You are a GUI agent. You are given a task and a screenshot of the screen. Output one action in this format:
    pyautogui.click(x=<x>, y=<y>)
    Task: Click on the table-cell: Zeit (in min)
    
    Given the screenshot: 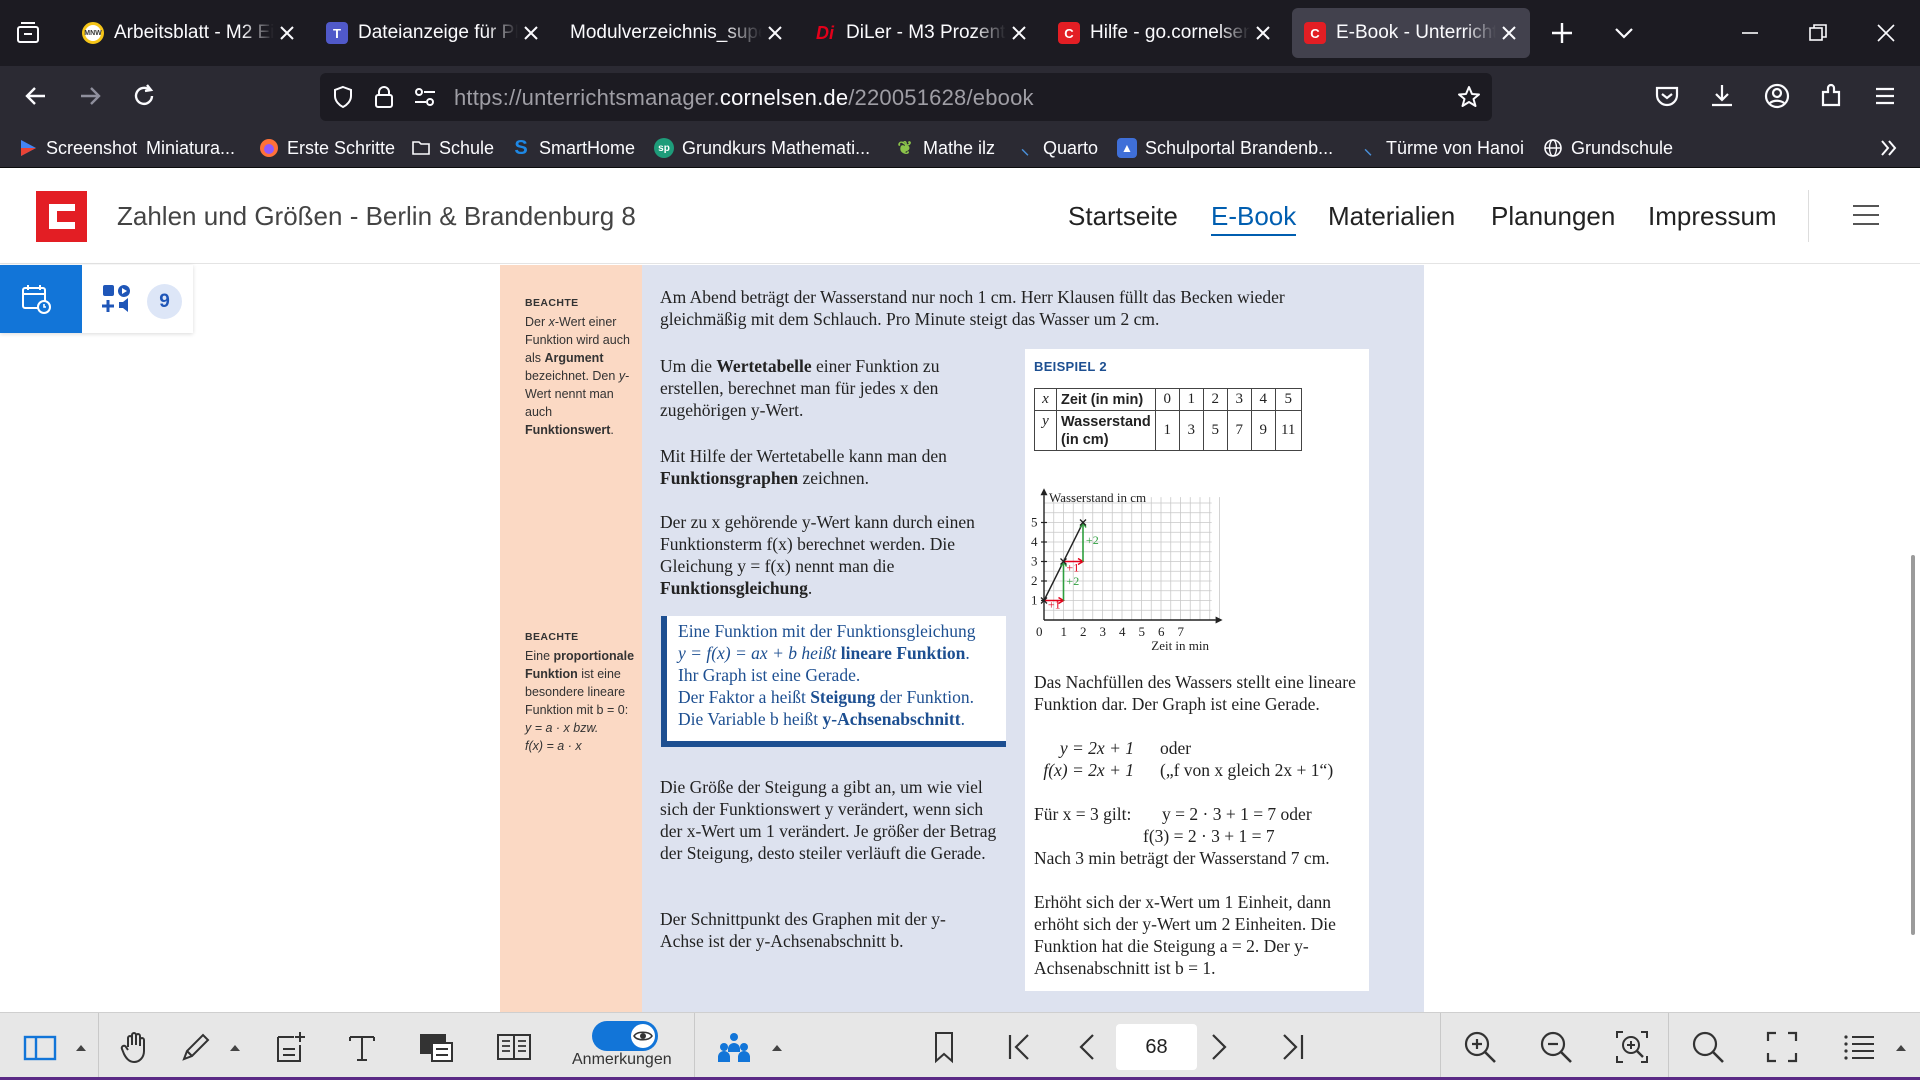 What is the action you would take?
    pyautogui.click(x=1106, y=399)
    